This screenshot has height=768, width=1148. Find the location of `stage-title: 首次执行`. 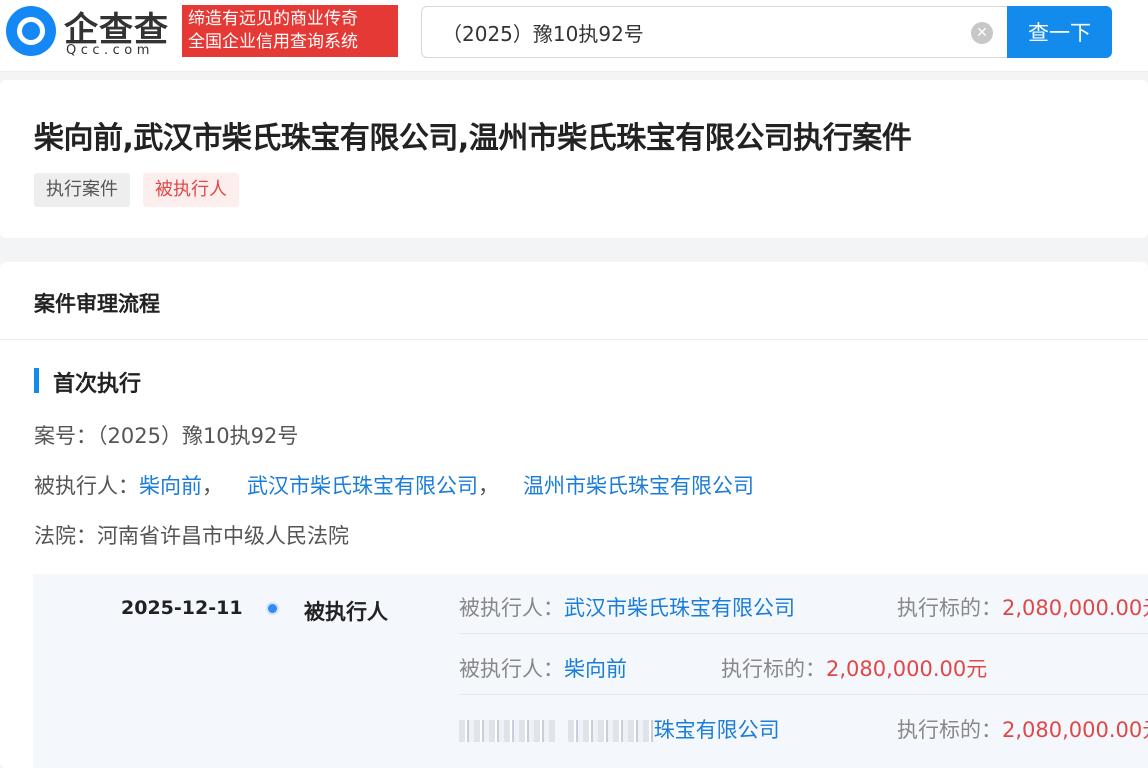

stage-title: 首次执行 is located at coordinates (97, 384).